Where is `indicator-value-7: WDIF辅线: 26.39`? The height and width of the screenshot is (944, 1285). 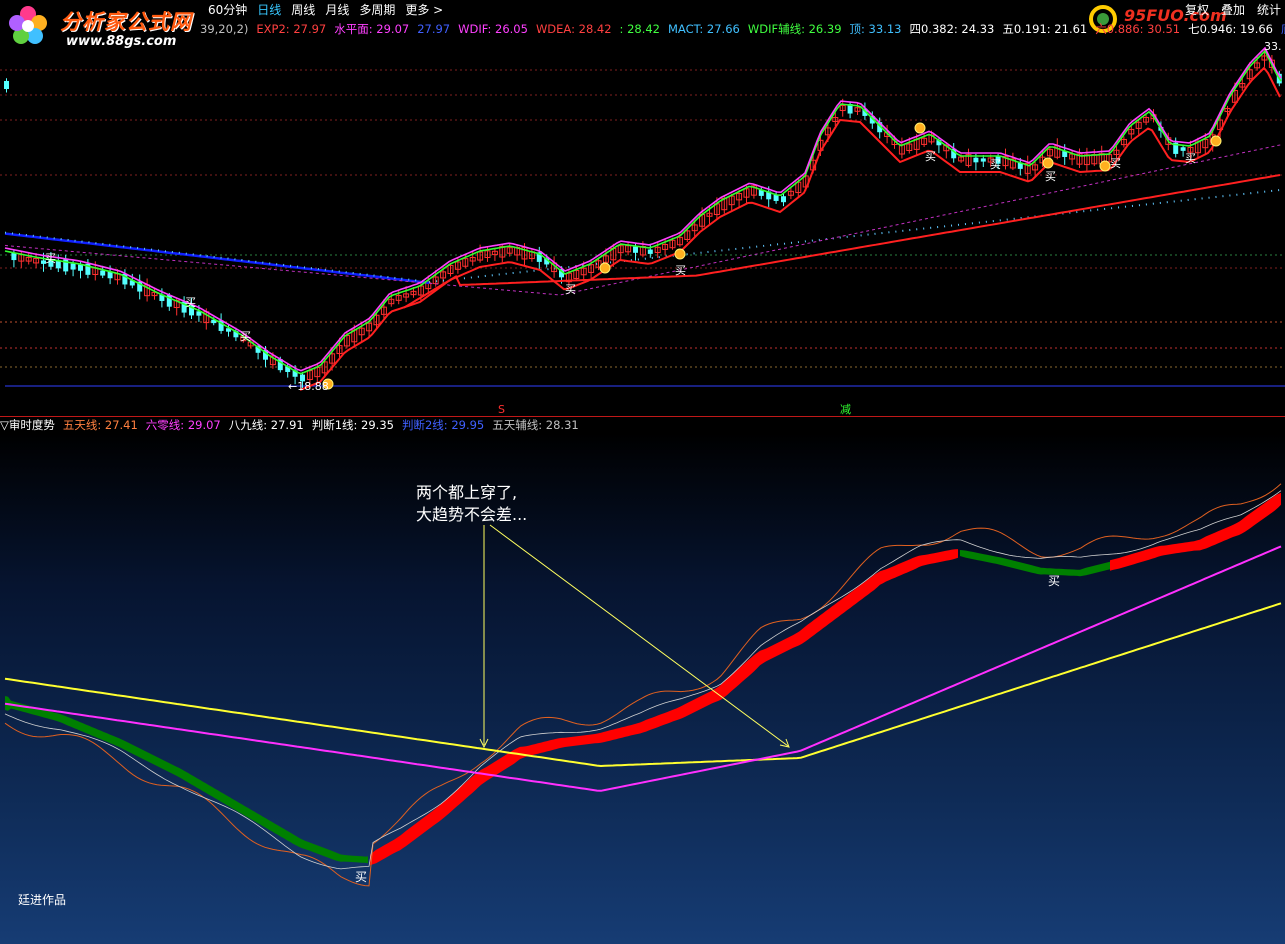
indicator-value-7: WDIF辅线: 26.39 is located at coordinates (794, 29).